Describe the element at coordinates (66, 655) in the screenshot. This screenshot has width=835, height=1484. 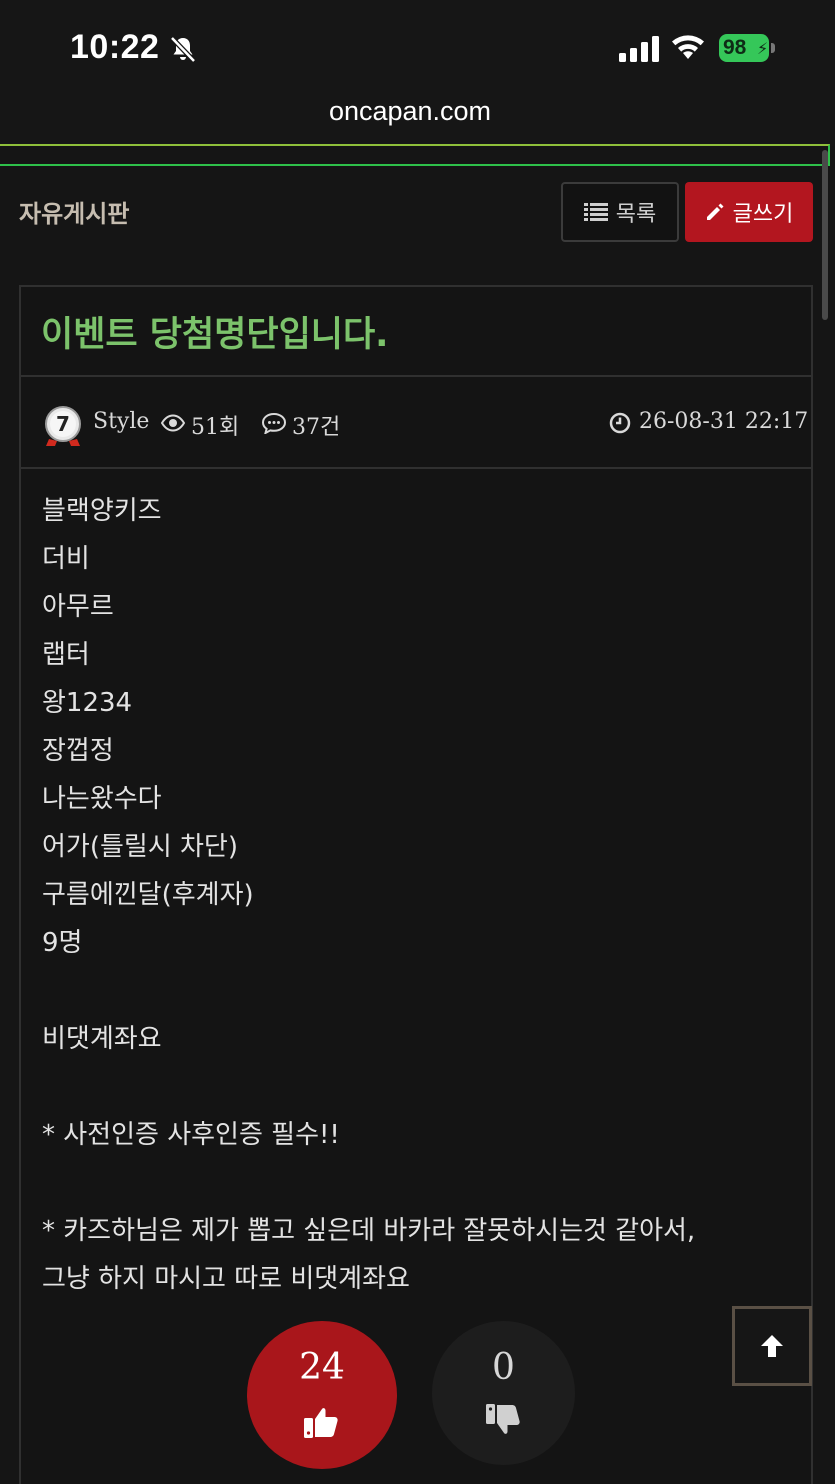
I see `content-line: 랩터` at that location.